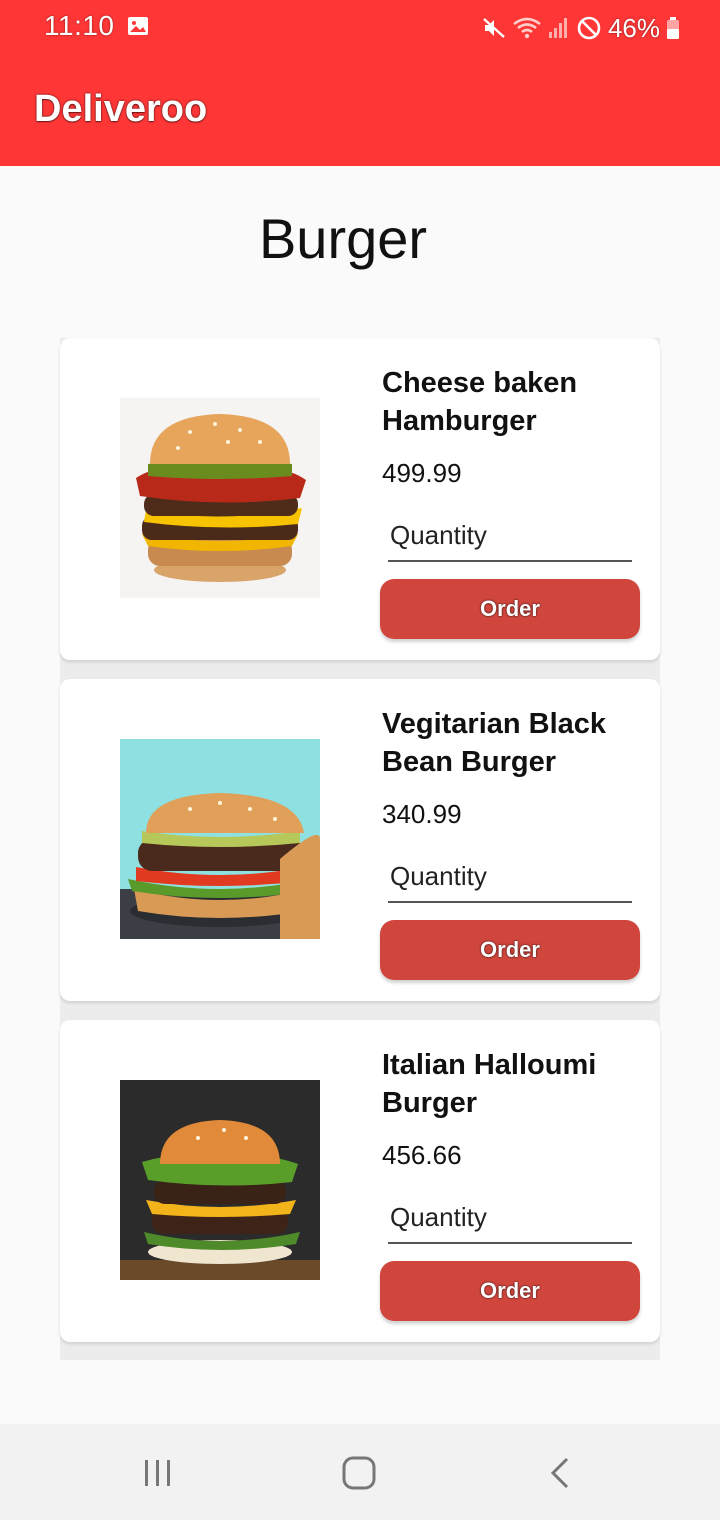 Image resolution: width=720 pixels, height=1520 pixels. Describe the element at coordinates (138, 26) in the screenshot. I see `gallery-icon` at that location.